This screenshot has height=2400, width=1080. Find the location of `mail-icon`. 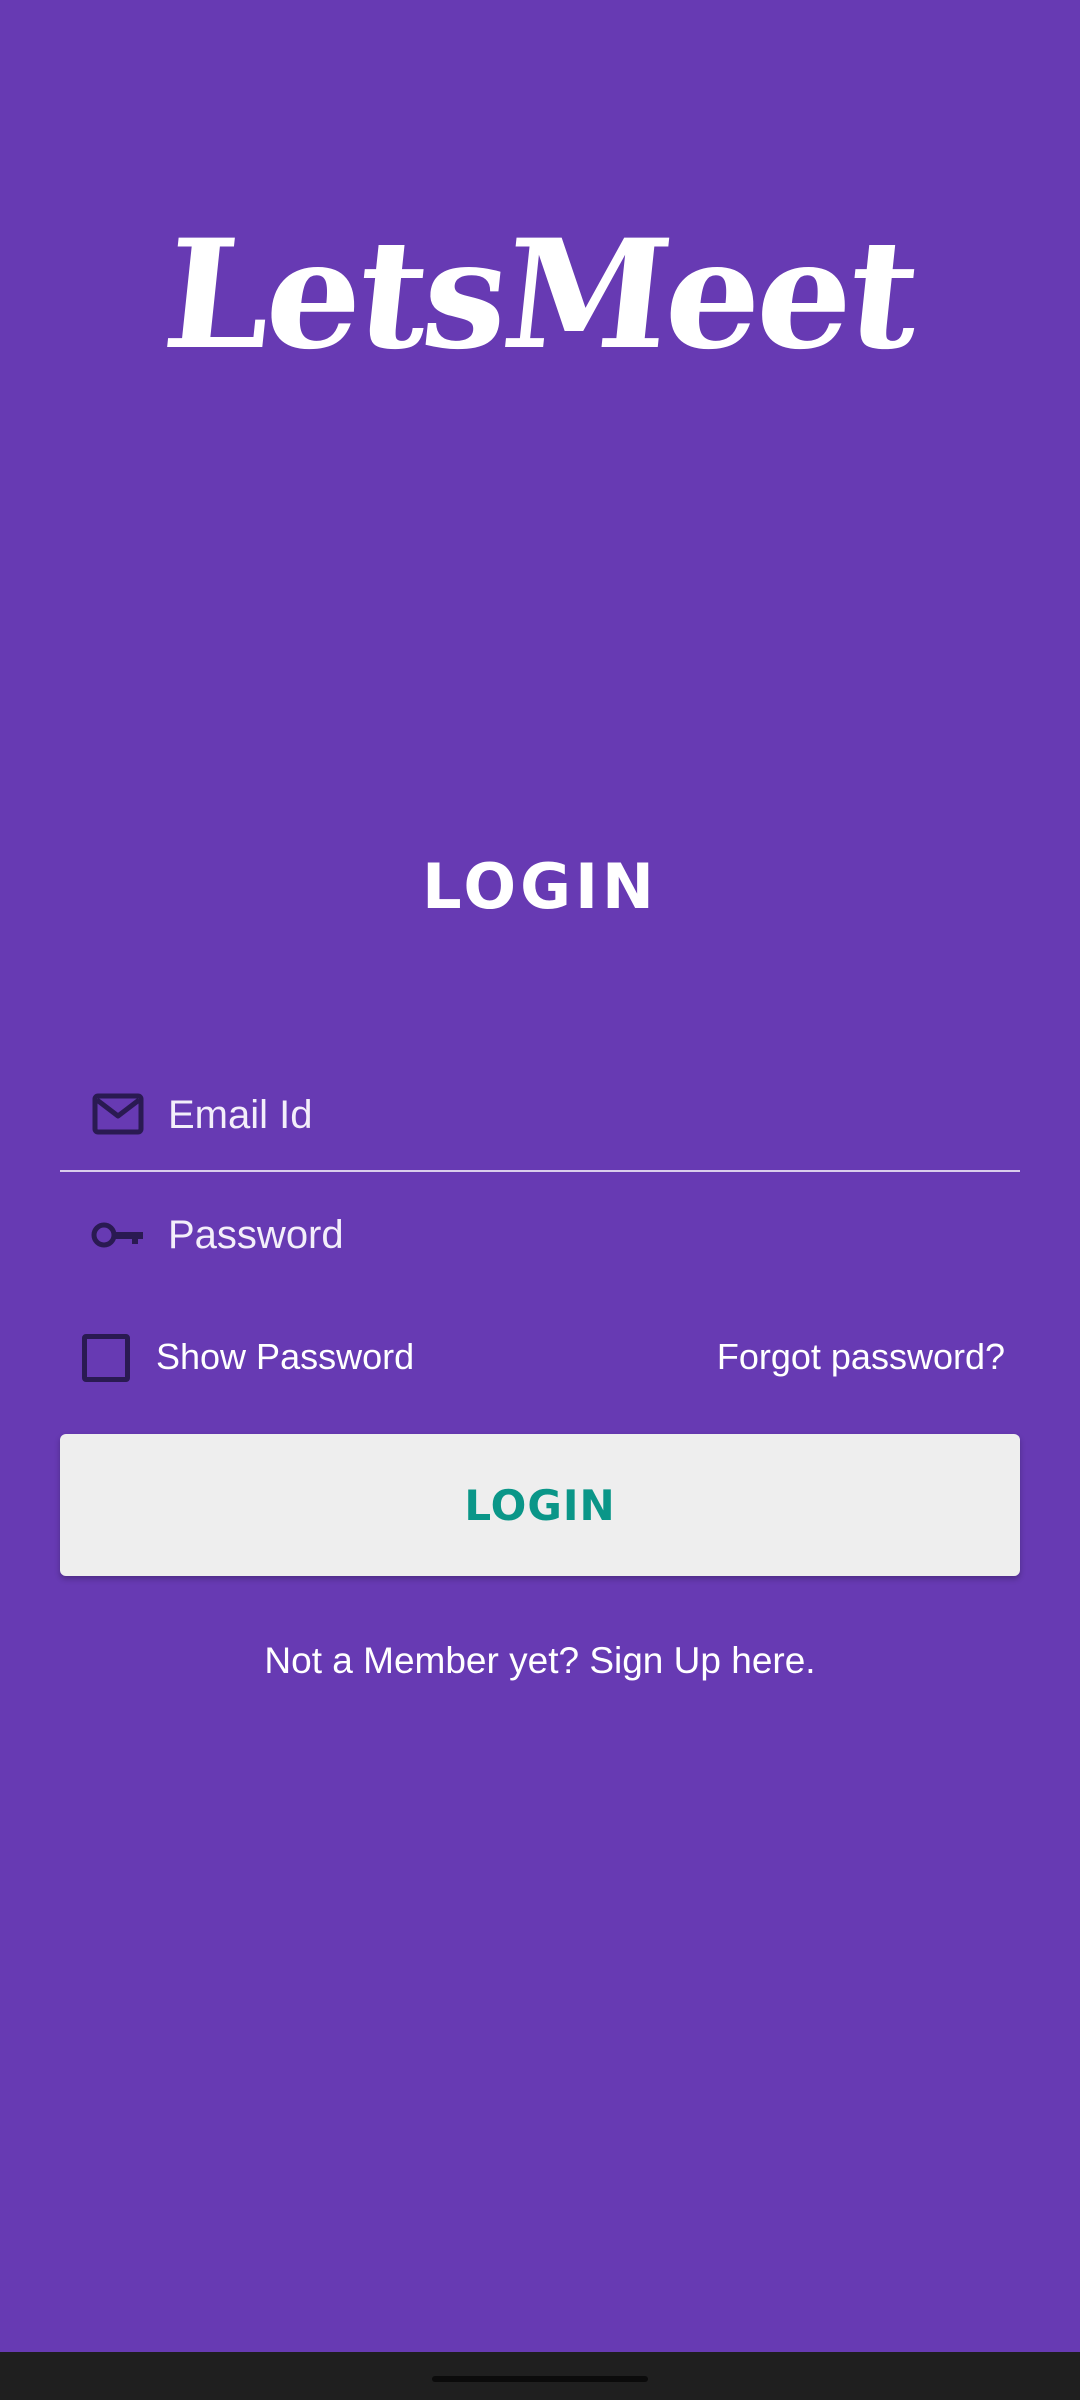

mail-icon is located at coordinates (118, 1115).